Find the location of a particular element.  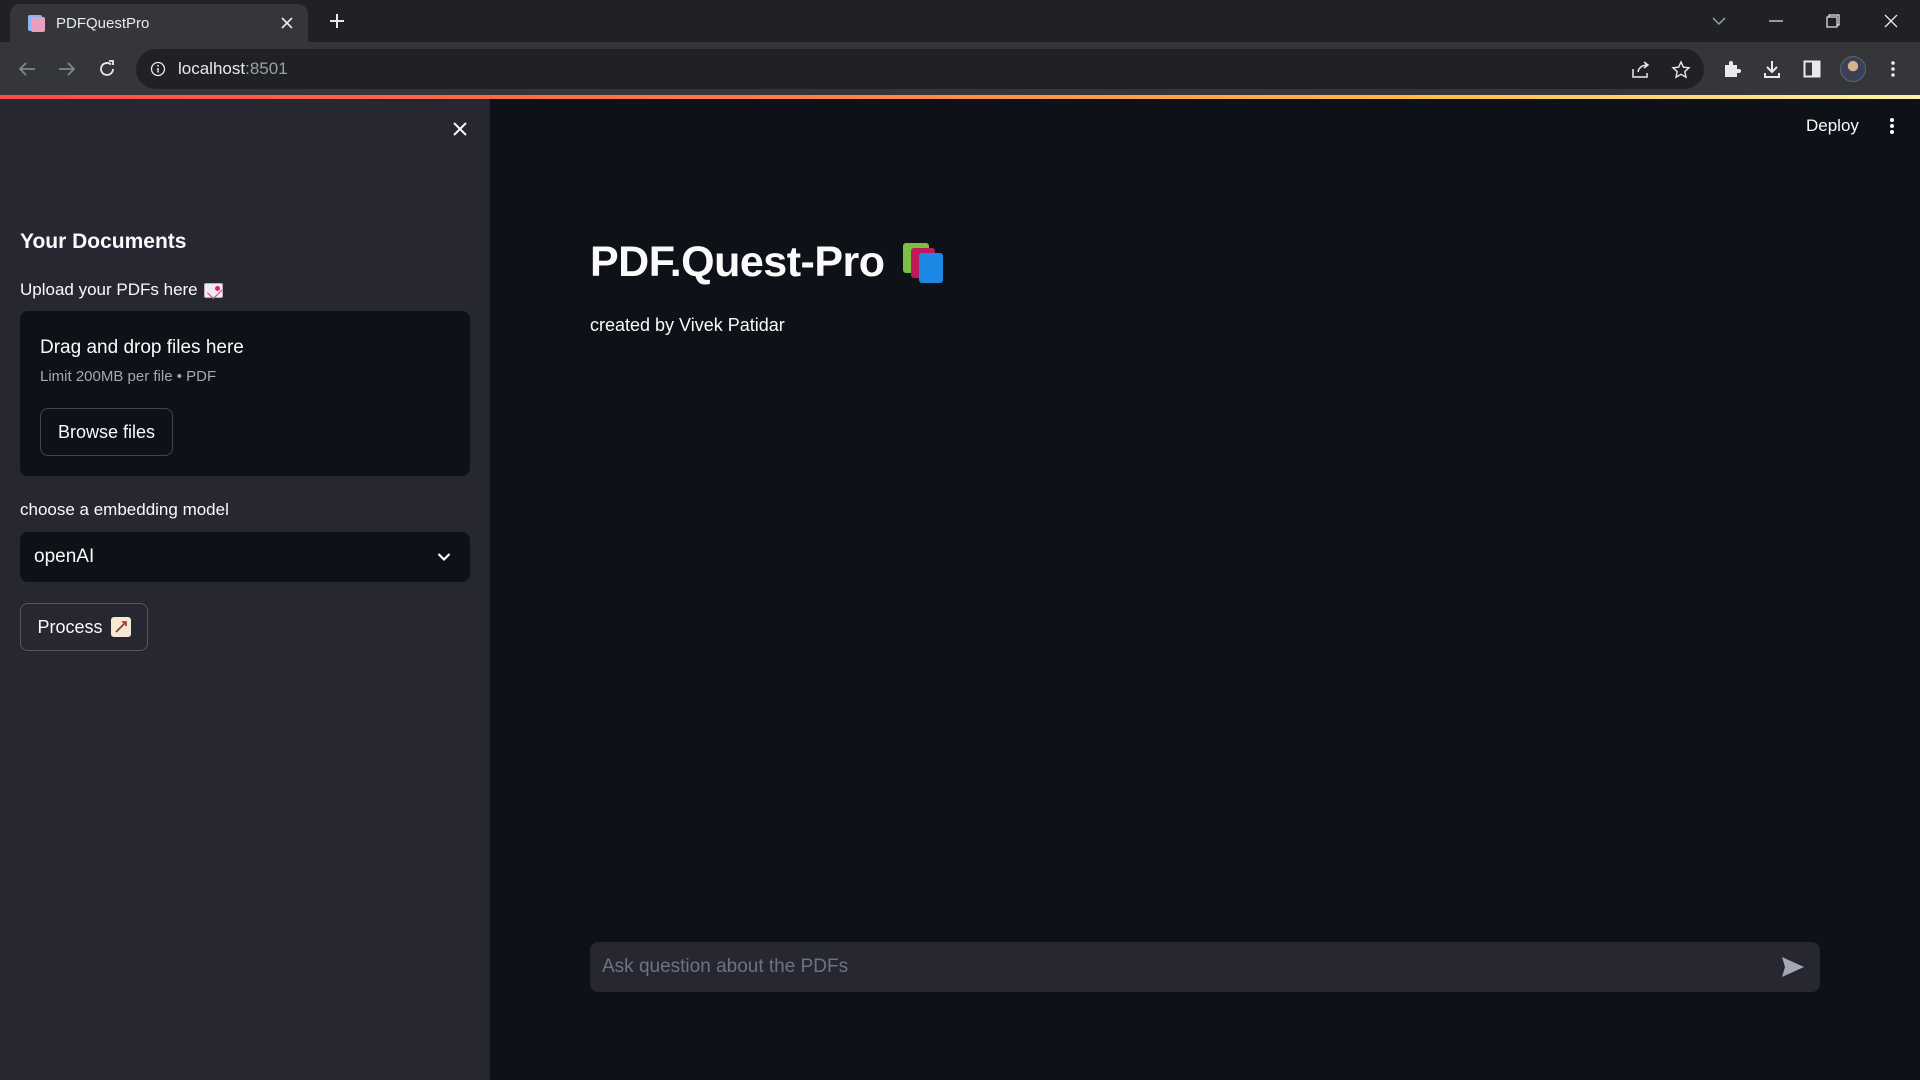

browser-toolbar: localhost:8501 is located at coordinates (960, 69).